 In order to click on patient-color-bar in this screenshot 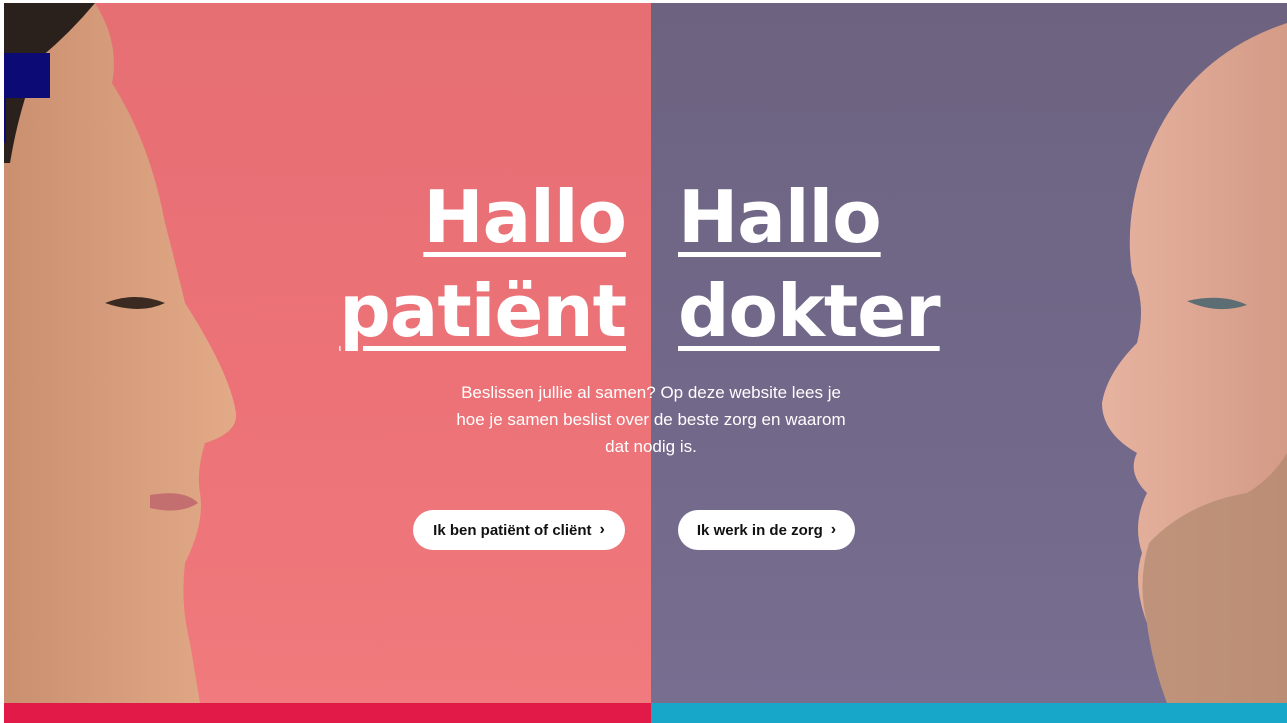, I will do `click(327, 713)`.